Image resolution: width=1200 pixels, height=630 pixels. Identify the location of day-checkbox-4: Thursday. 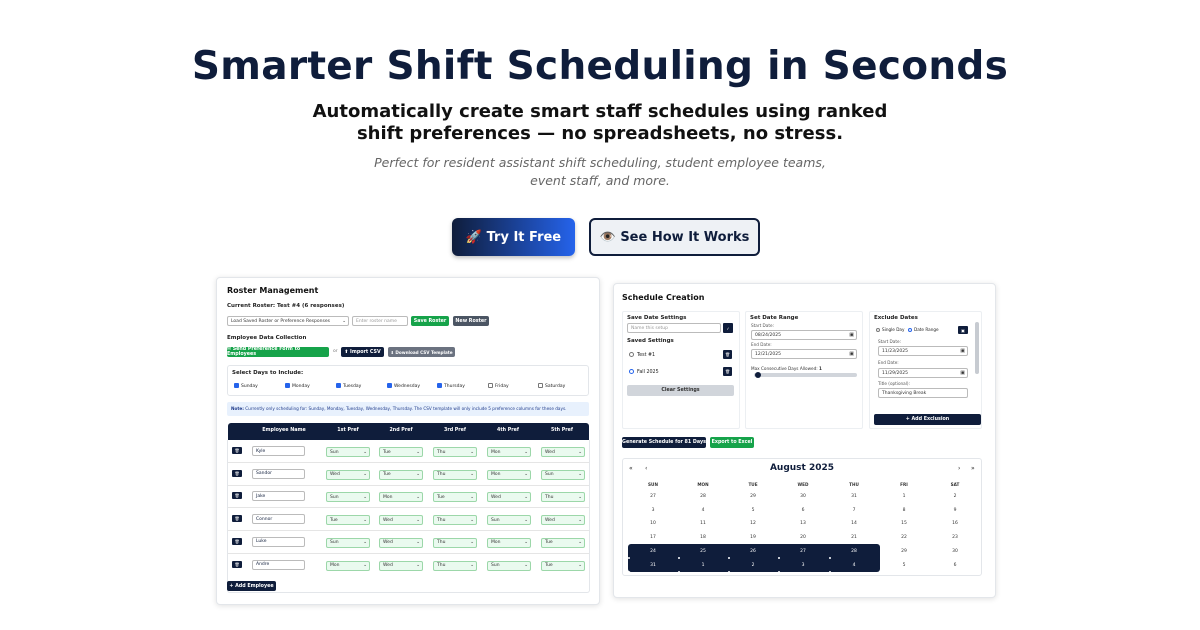
(451, 386).